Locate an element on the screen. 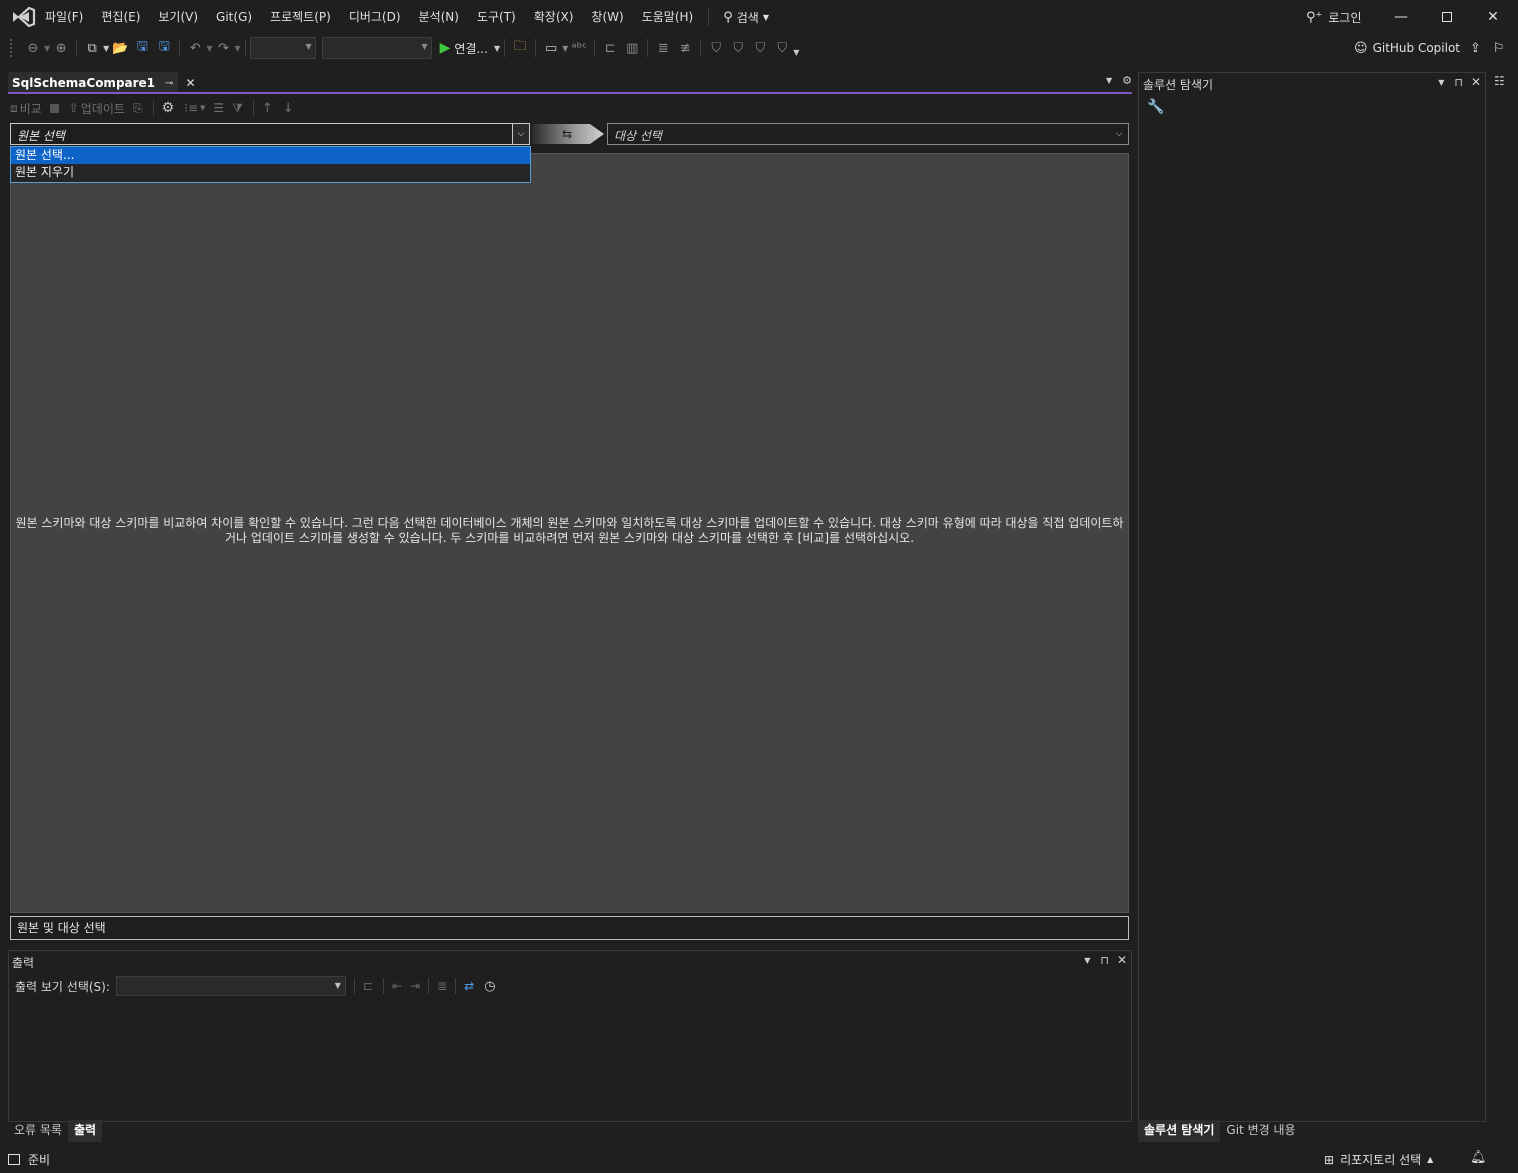 This screenshot has height=1173, width=1518. comment-lines-icon: ≣ is located at coordinates (663, 48).